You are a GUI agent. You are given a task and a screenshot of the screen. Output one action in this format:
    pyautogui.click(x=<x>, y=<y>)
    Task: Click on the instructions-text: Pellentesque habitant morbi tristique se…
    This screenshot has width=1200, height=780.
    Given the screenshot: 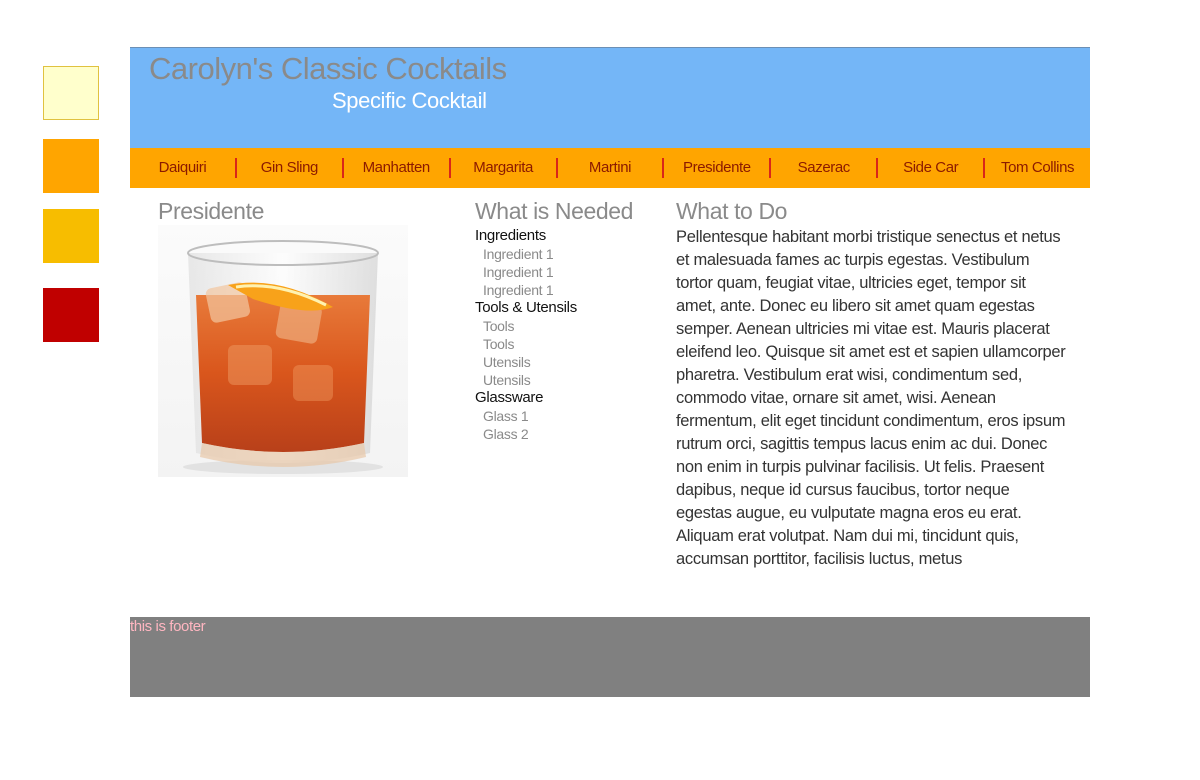 What is the action you would take?
    pyautogui.click(x=871, y=398)
    